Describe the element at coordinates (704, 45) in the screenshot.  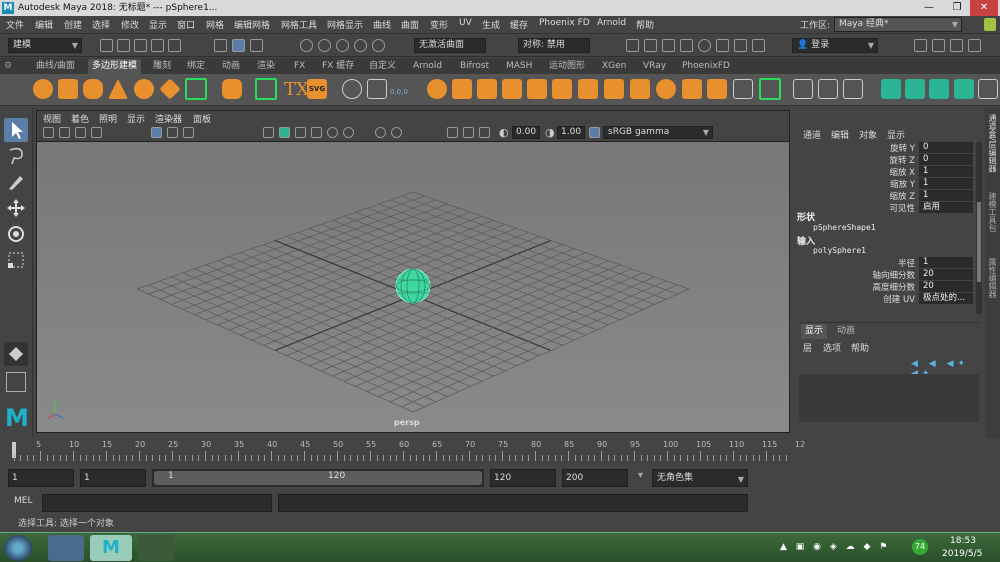
I see `hypershade-icon` at that location.